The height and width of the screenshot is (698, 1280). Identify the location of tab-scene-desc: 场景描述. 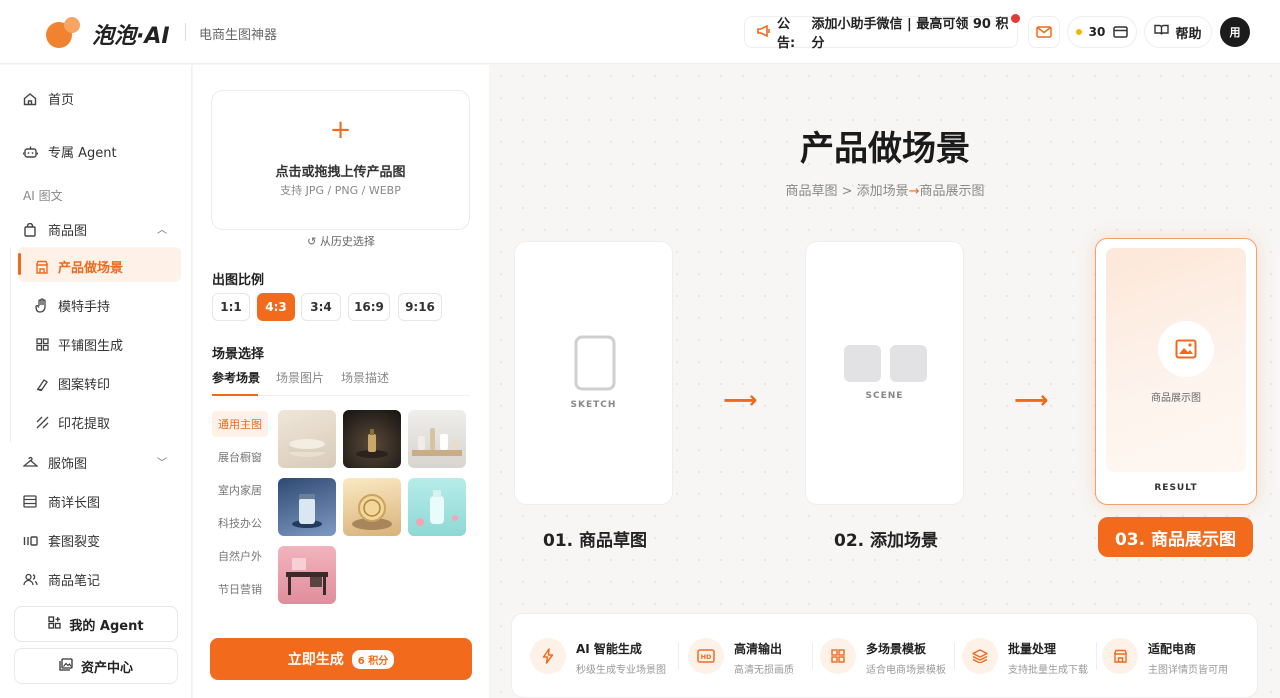
(365, 377).